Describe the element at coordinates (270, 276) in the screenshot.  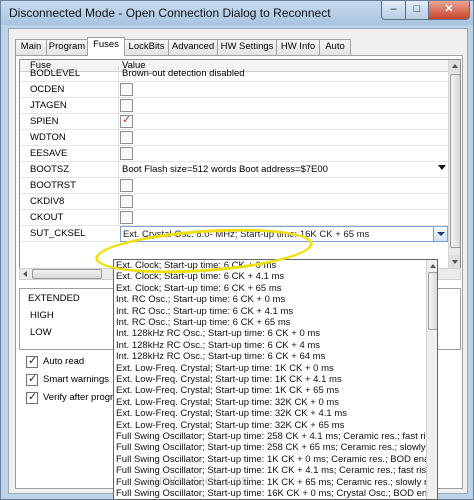
I see `dropdown-option: Ext. Clock; Start-up time: 6 CK + 4.1 ms` at that location.